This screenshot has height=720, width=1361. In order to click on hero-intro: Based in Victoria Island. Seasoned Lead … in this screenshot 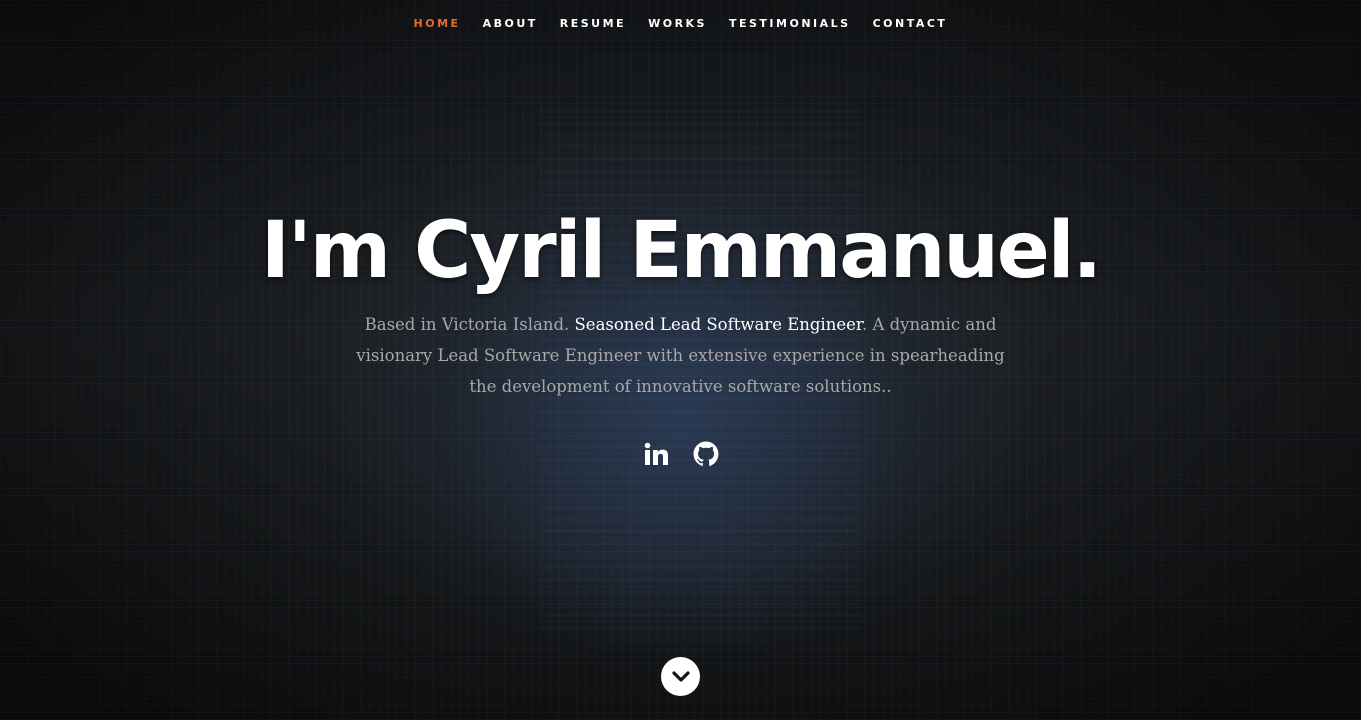, I will do `click(680, 355)`.